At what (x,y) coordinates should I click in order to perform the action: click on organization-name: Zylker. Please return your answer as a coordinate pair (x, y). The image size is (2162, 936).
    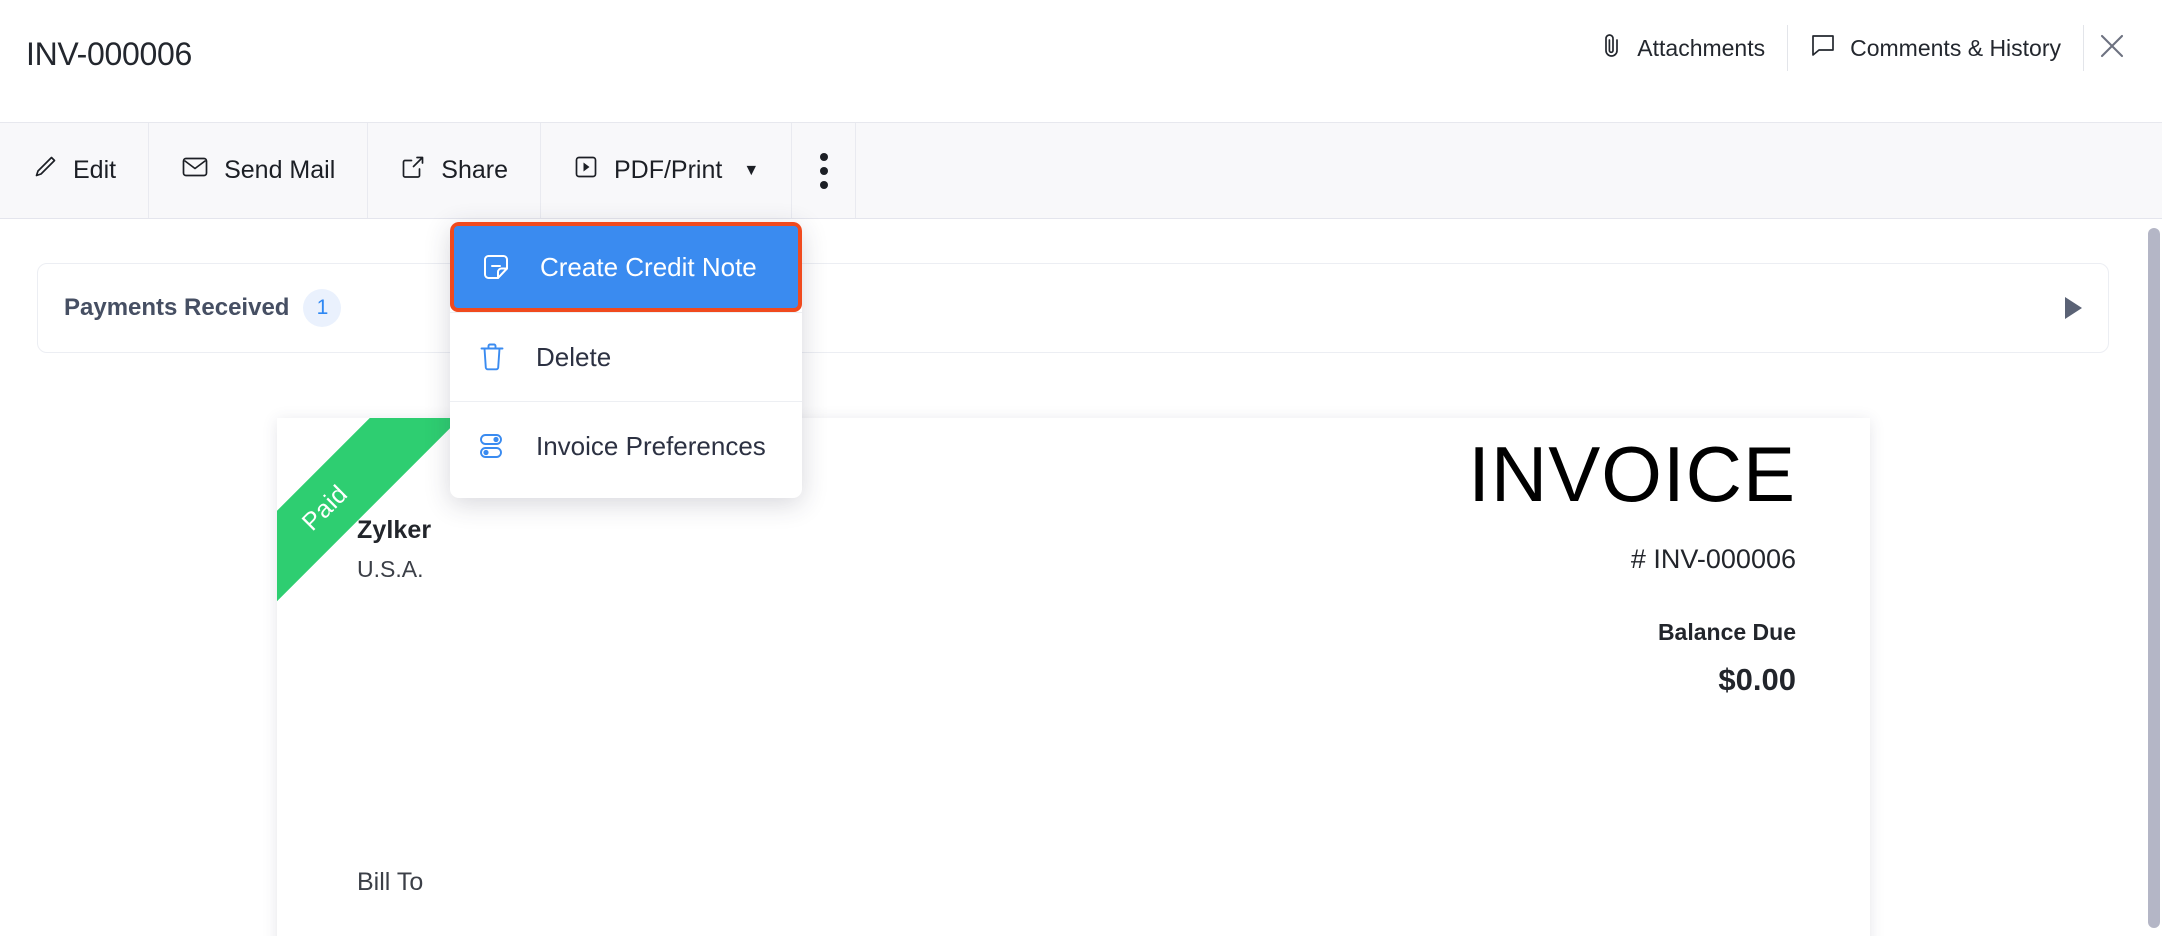
    Looking at the image, I should click on (394, 530).